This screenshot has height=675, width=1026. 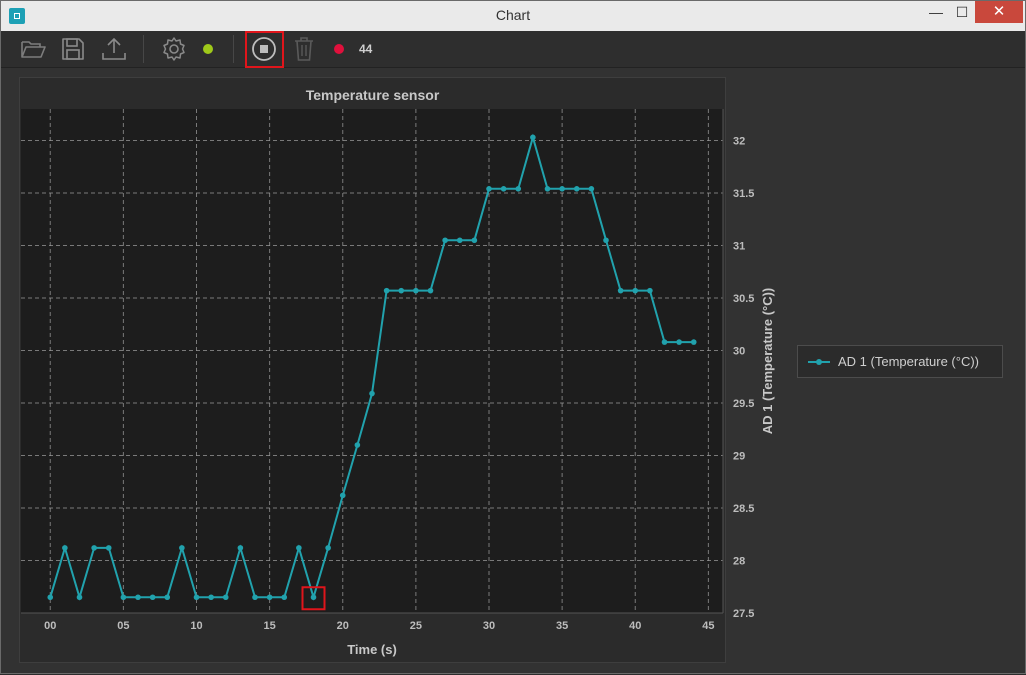 What do you see at coordinates (739, 562) in the screenshot?
I see `y-tick-label: 28` at bounding box center [739, 562].